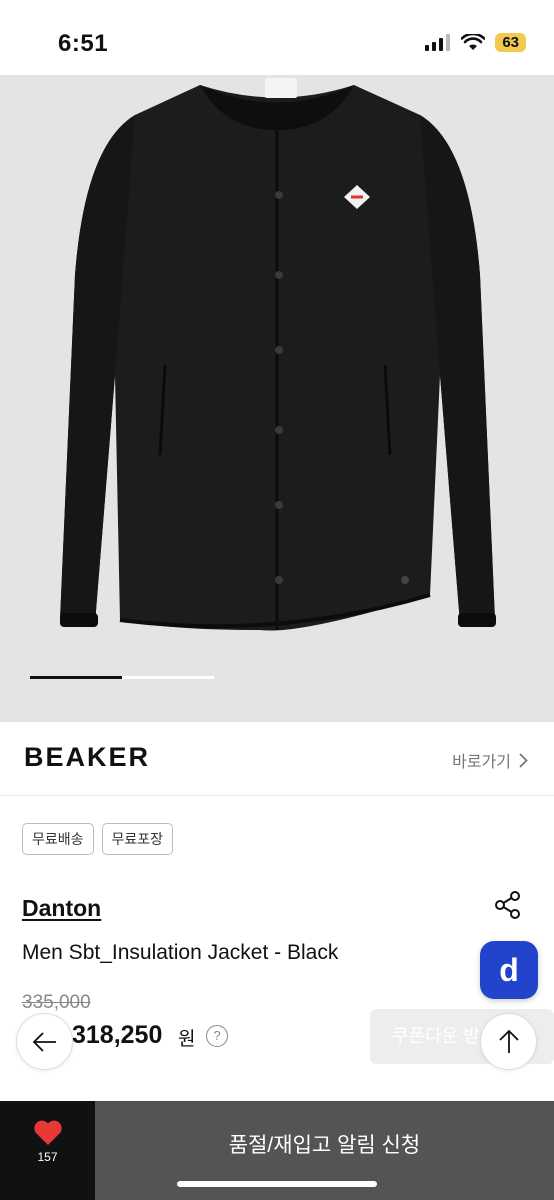 This screenshot has height=1200, width=554. What do you see at coordinates (137, 839) in the screenshot?
I see `tag-free-wrapping: 무료포장` at bounding box center [137, 839].